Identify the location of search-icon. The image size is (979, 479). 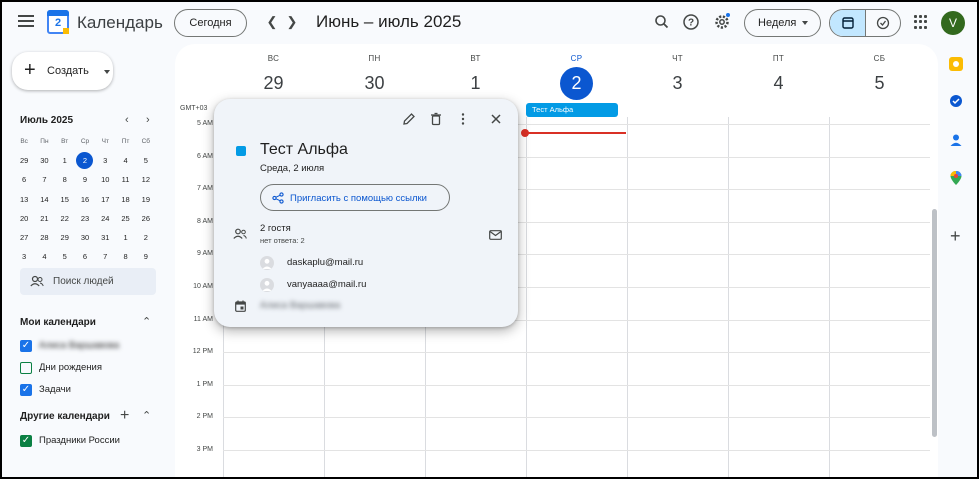
(662, 22).